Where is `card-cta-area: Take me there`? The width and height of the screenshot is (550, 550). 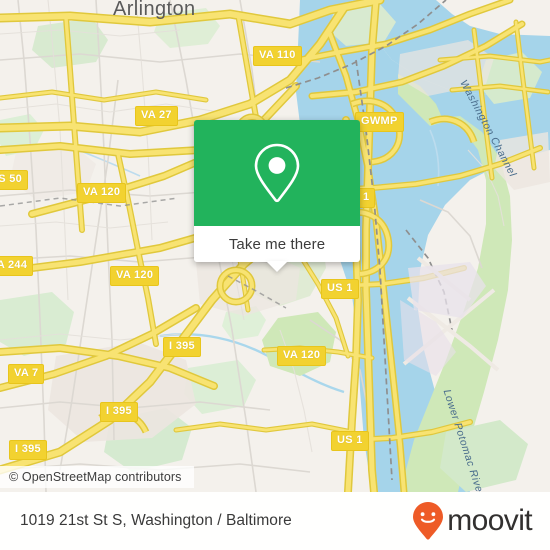
card-cta-area: Take me there is located at coordinates (277, 249).